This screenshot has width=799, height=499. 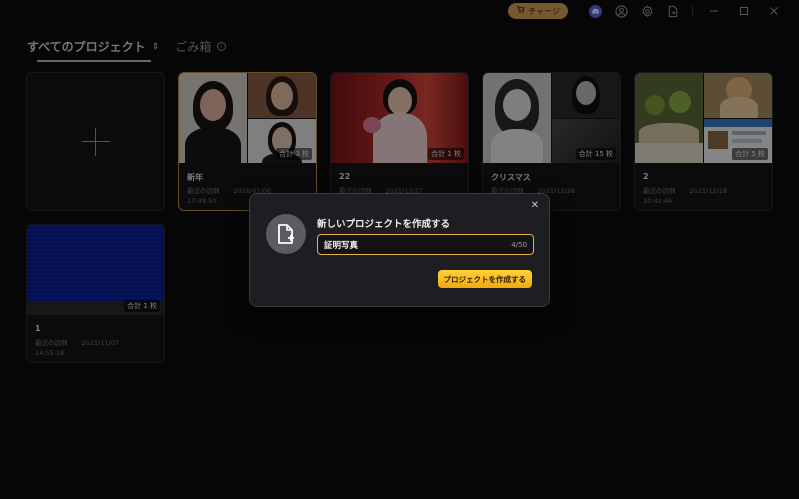 I want to click on dialog-close-button: ✕, so click(x=535, y=205).